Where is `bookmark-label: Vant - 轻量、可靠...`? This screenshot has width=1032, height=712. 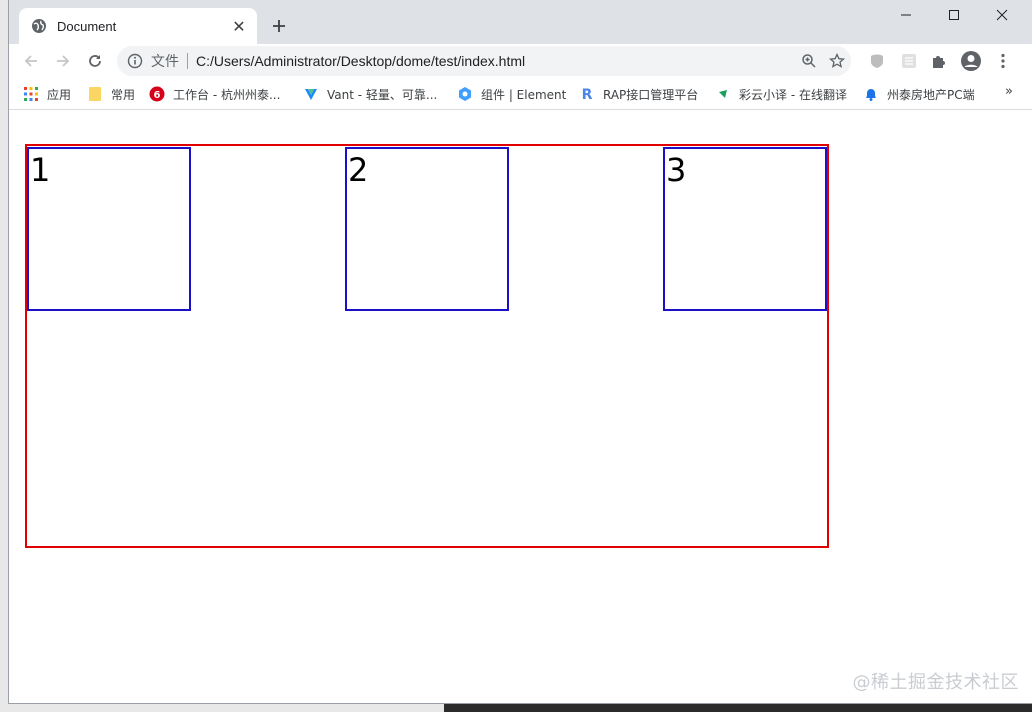 bookmark-label: Vant - 轻量、可靠... is located at coordinates (382, 94).